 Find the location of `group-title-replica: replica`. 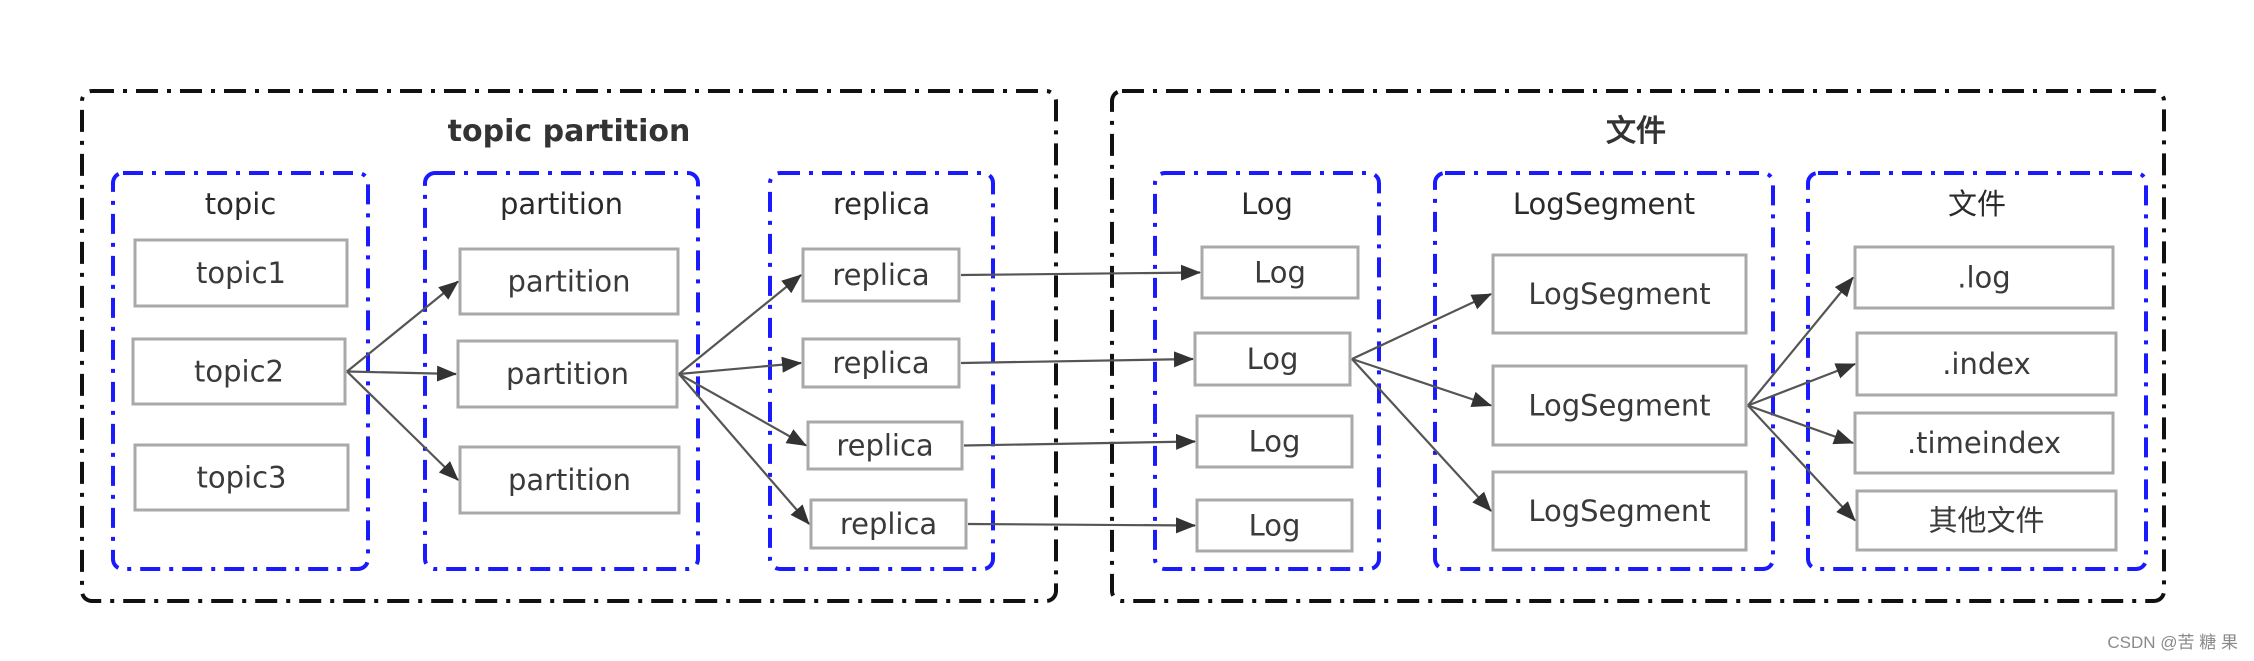

group-title-replica: replica is located at coordinates (881, 204).